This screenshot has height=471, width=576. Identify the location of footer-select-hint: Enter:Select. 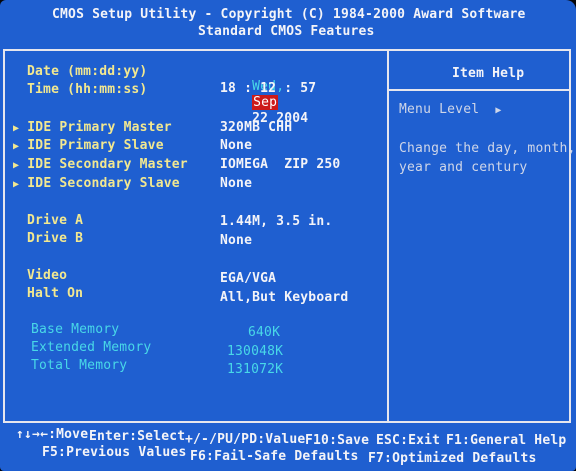
(137, 436).